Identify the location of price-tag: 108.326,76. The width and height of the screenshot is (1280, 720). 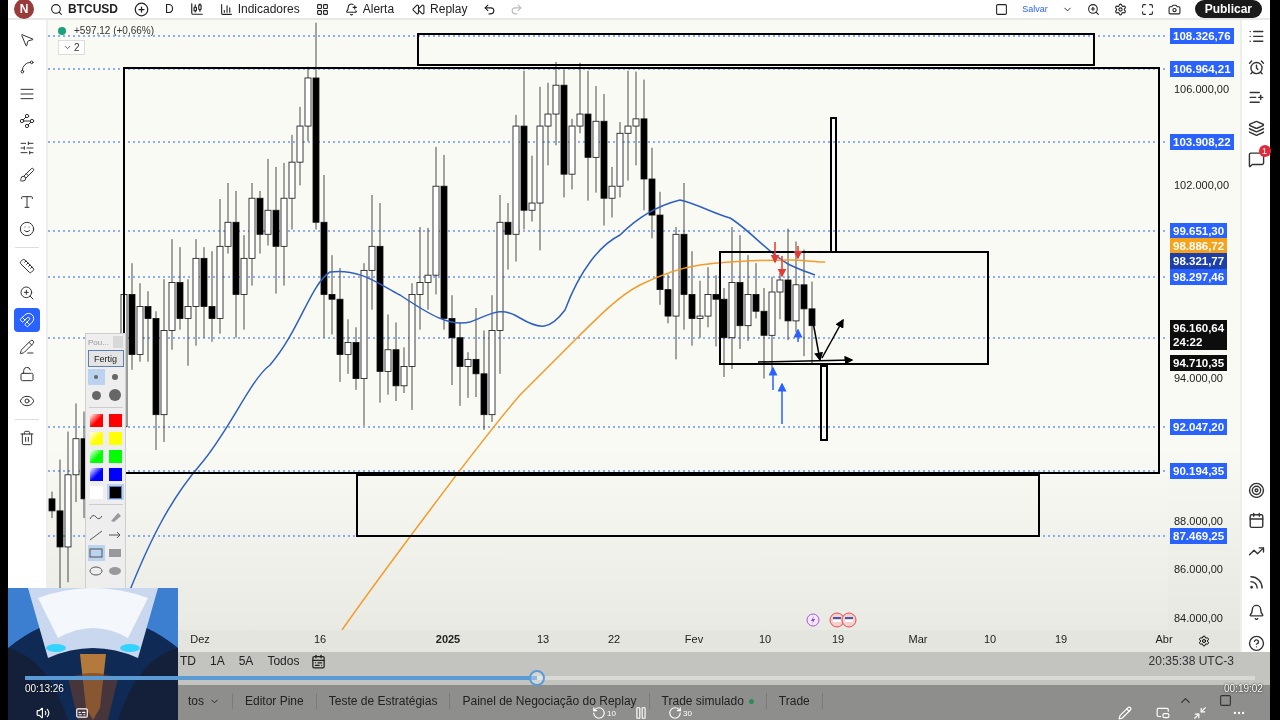
(1202, 36).